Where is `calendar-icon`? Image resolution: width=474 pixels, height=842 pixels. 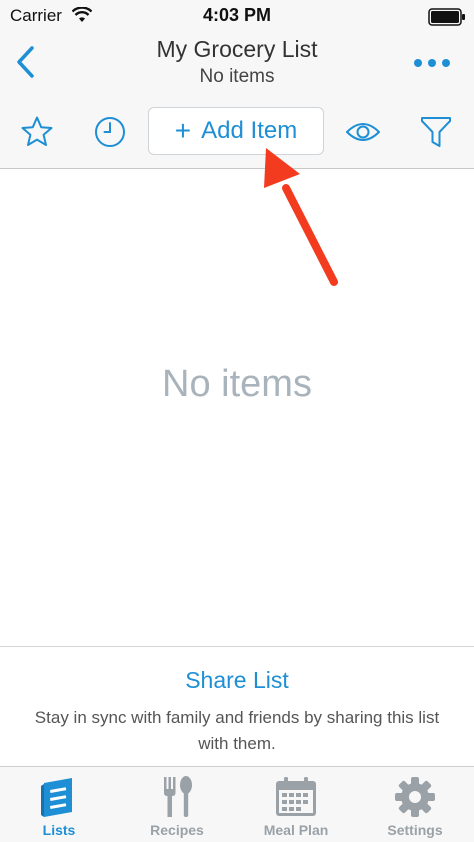 calendar-icon is located at coordinates (296, 797).